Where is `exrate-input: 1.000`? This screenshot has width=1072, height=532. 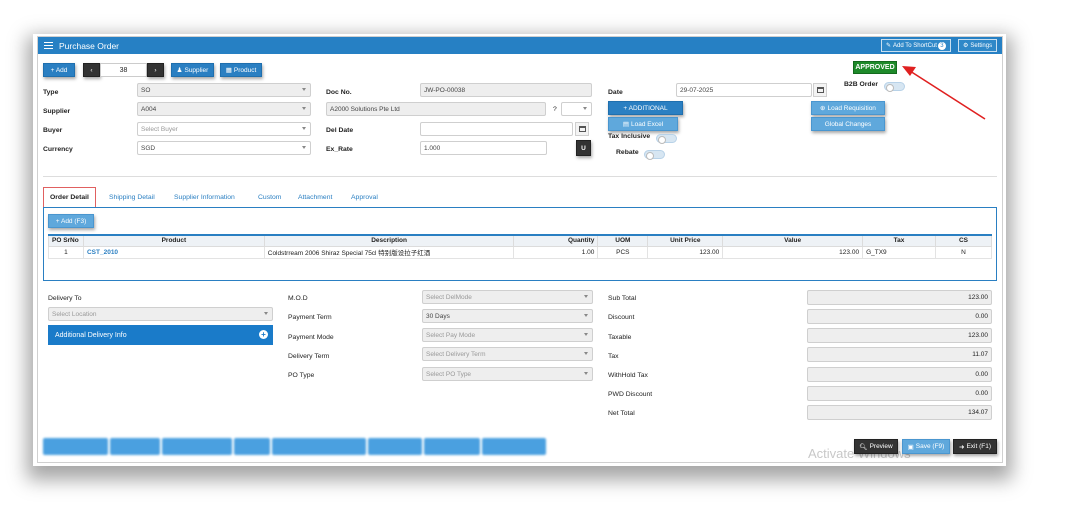
exrate-input: 1.000 is located at coordinates (483, 148).